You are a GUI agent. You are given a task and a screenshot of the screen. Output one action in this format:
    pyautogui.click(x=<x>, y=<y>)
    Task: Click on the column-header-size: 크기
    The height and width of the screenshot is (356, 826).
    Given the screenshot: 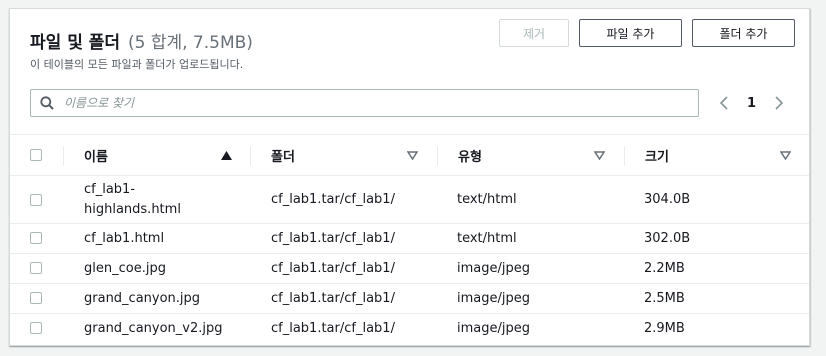 What is the action you would take?
    pyautogui.click(x=720, y=155)
    